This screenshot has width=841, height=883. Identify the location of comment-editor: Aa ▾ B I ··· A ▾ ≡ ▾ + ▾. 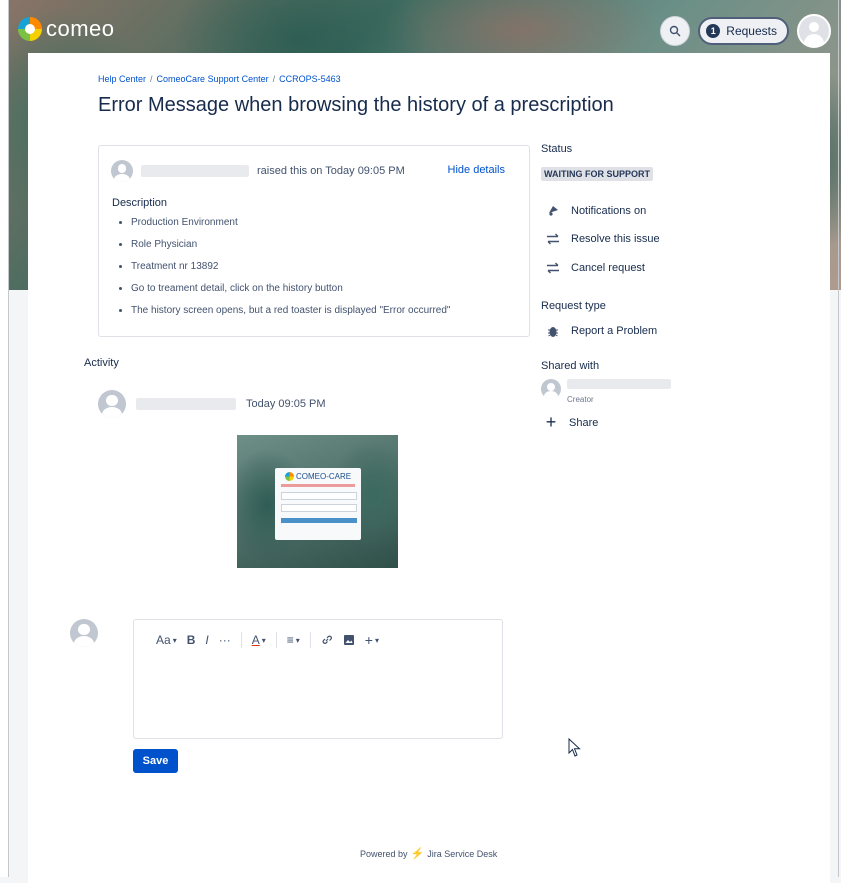
(318, 679).